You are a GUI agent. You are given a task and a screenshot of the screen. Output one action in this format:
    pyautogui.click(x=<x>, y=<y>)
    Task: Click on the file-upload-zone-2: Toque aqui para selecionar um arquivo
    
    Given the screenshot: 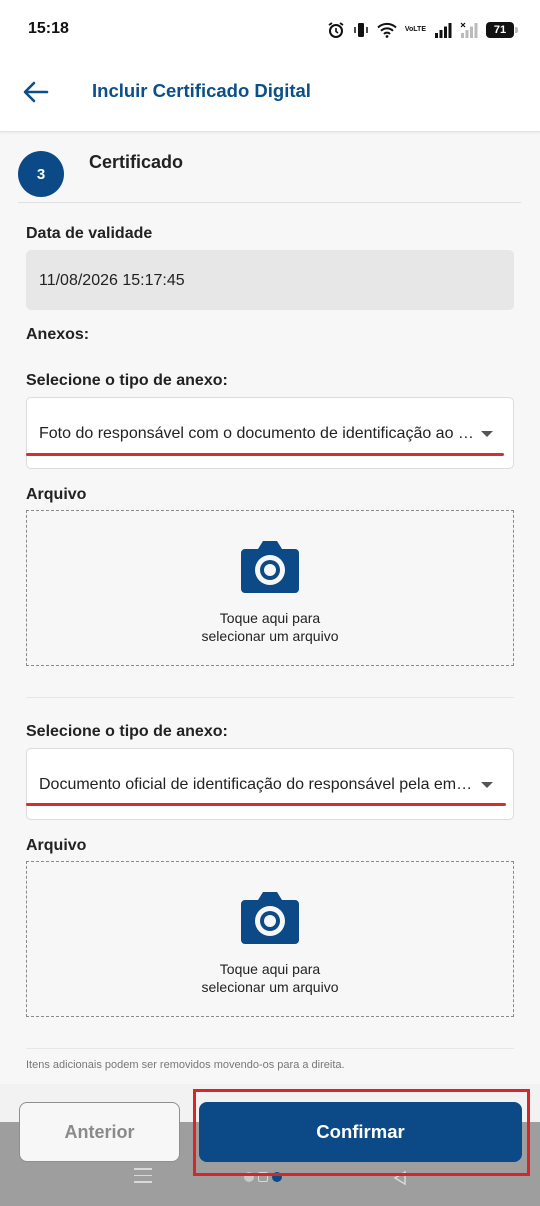 What is the action you would take?
    pyautogui.click(x=270, y=939)
    